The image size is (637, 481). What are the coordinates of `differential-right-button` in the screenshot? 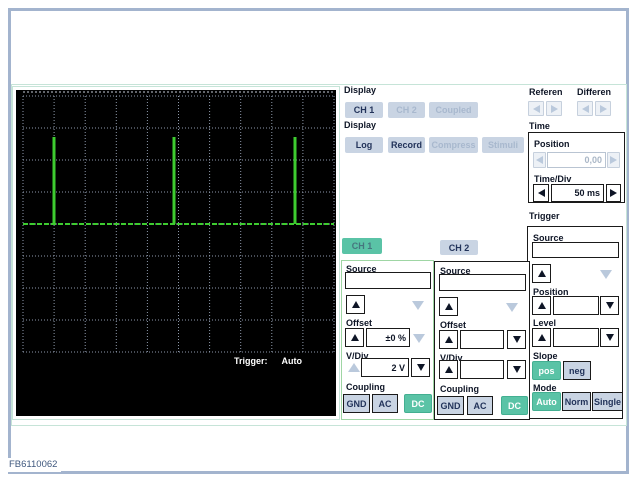 It's located at (603, 108).